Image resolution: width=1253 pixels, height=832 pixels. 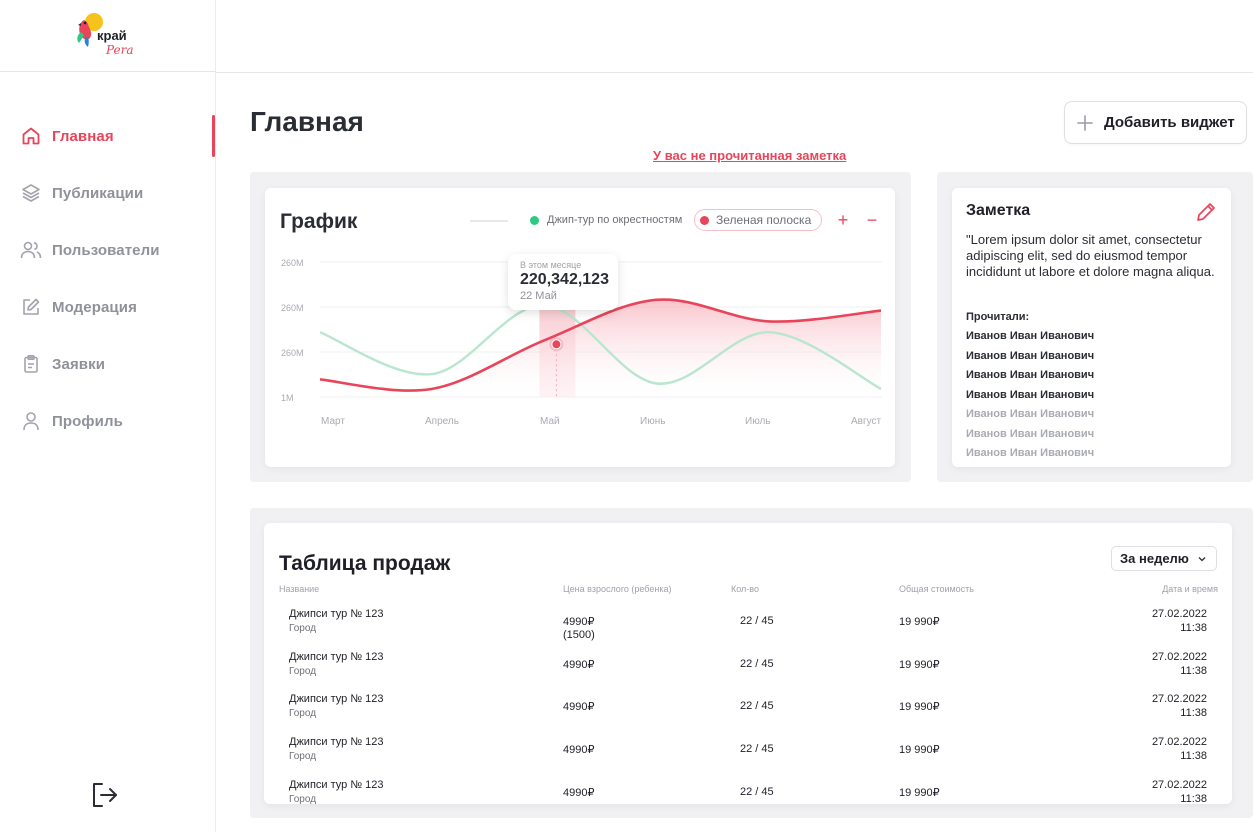 I want to click on column-header-datetime: Дата и время, so click(x=1190, y=589).